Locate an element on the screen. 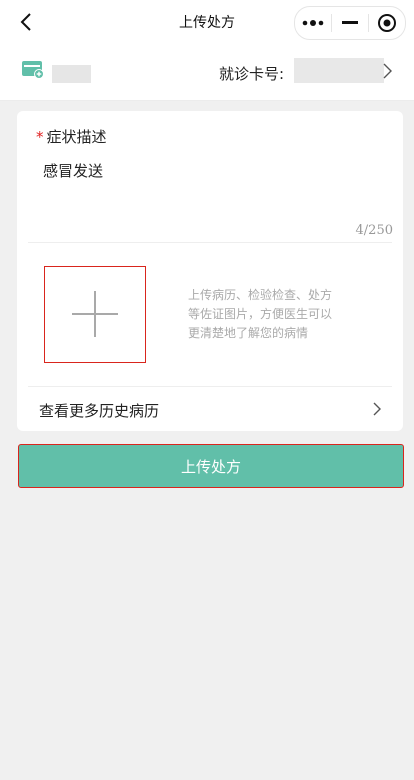  upload-image-button is located at coordinates (95, 314).